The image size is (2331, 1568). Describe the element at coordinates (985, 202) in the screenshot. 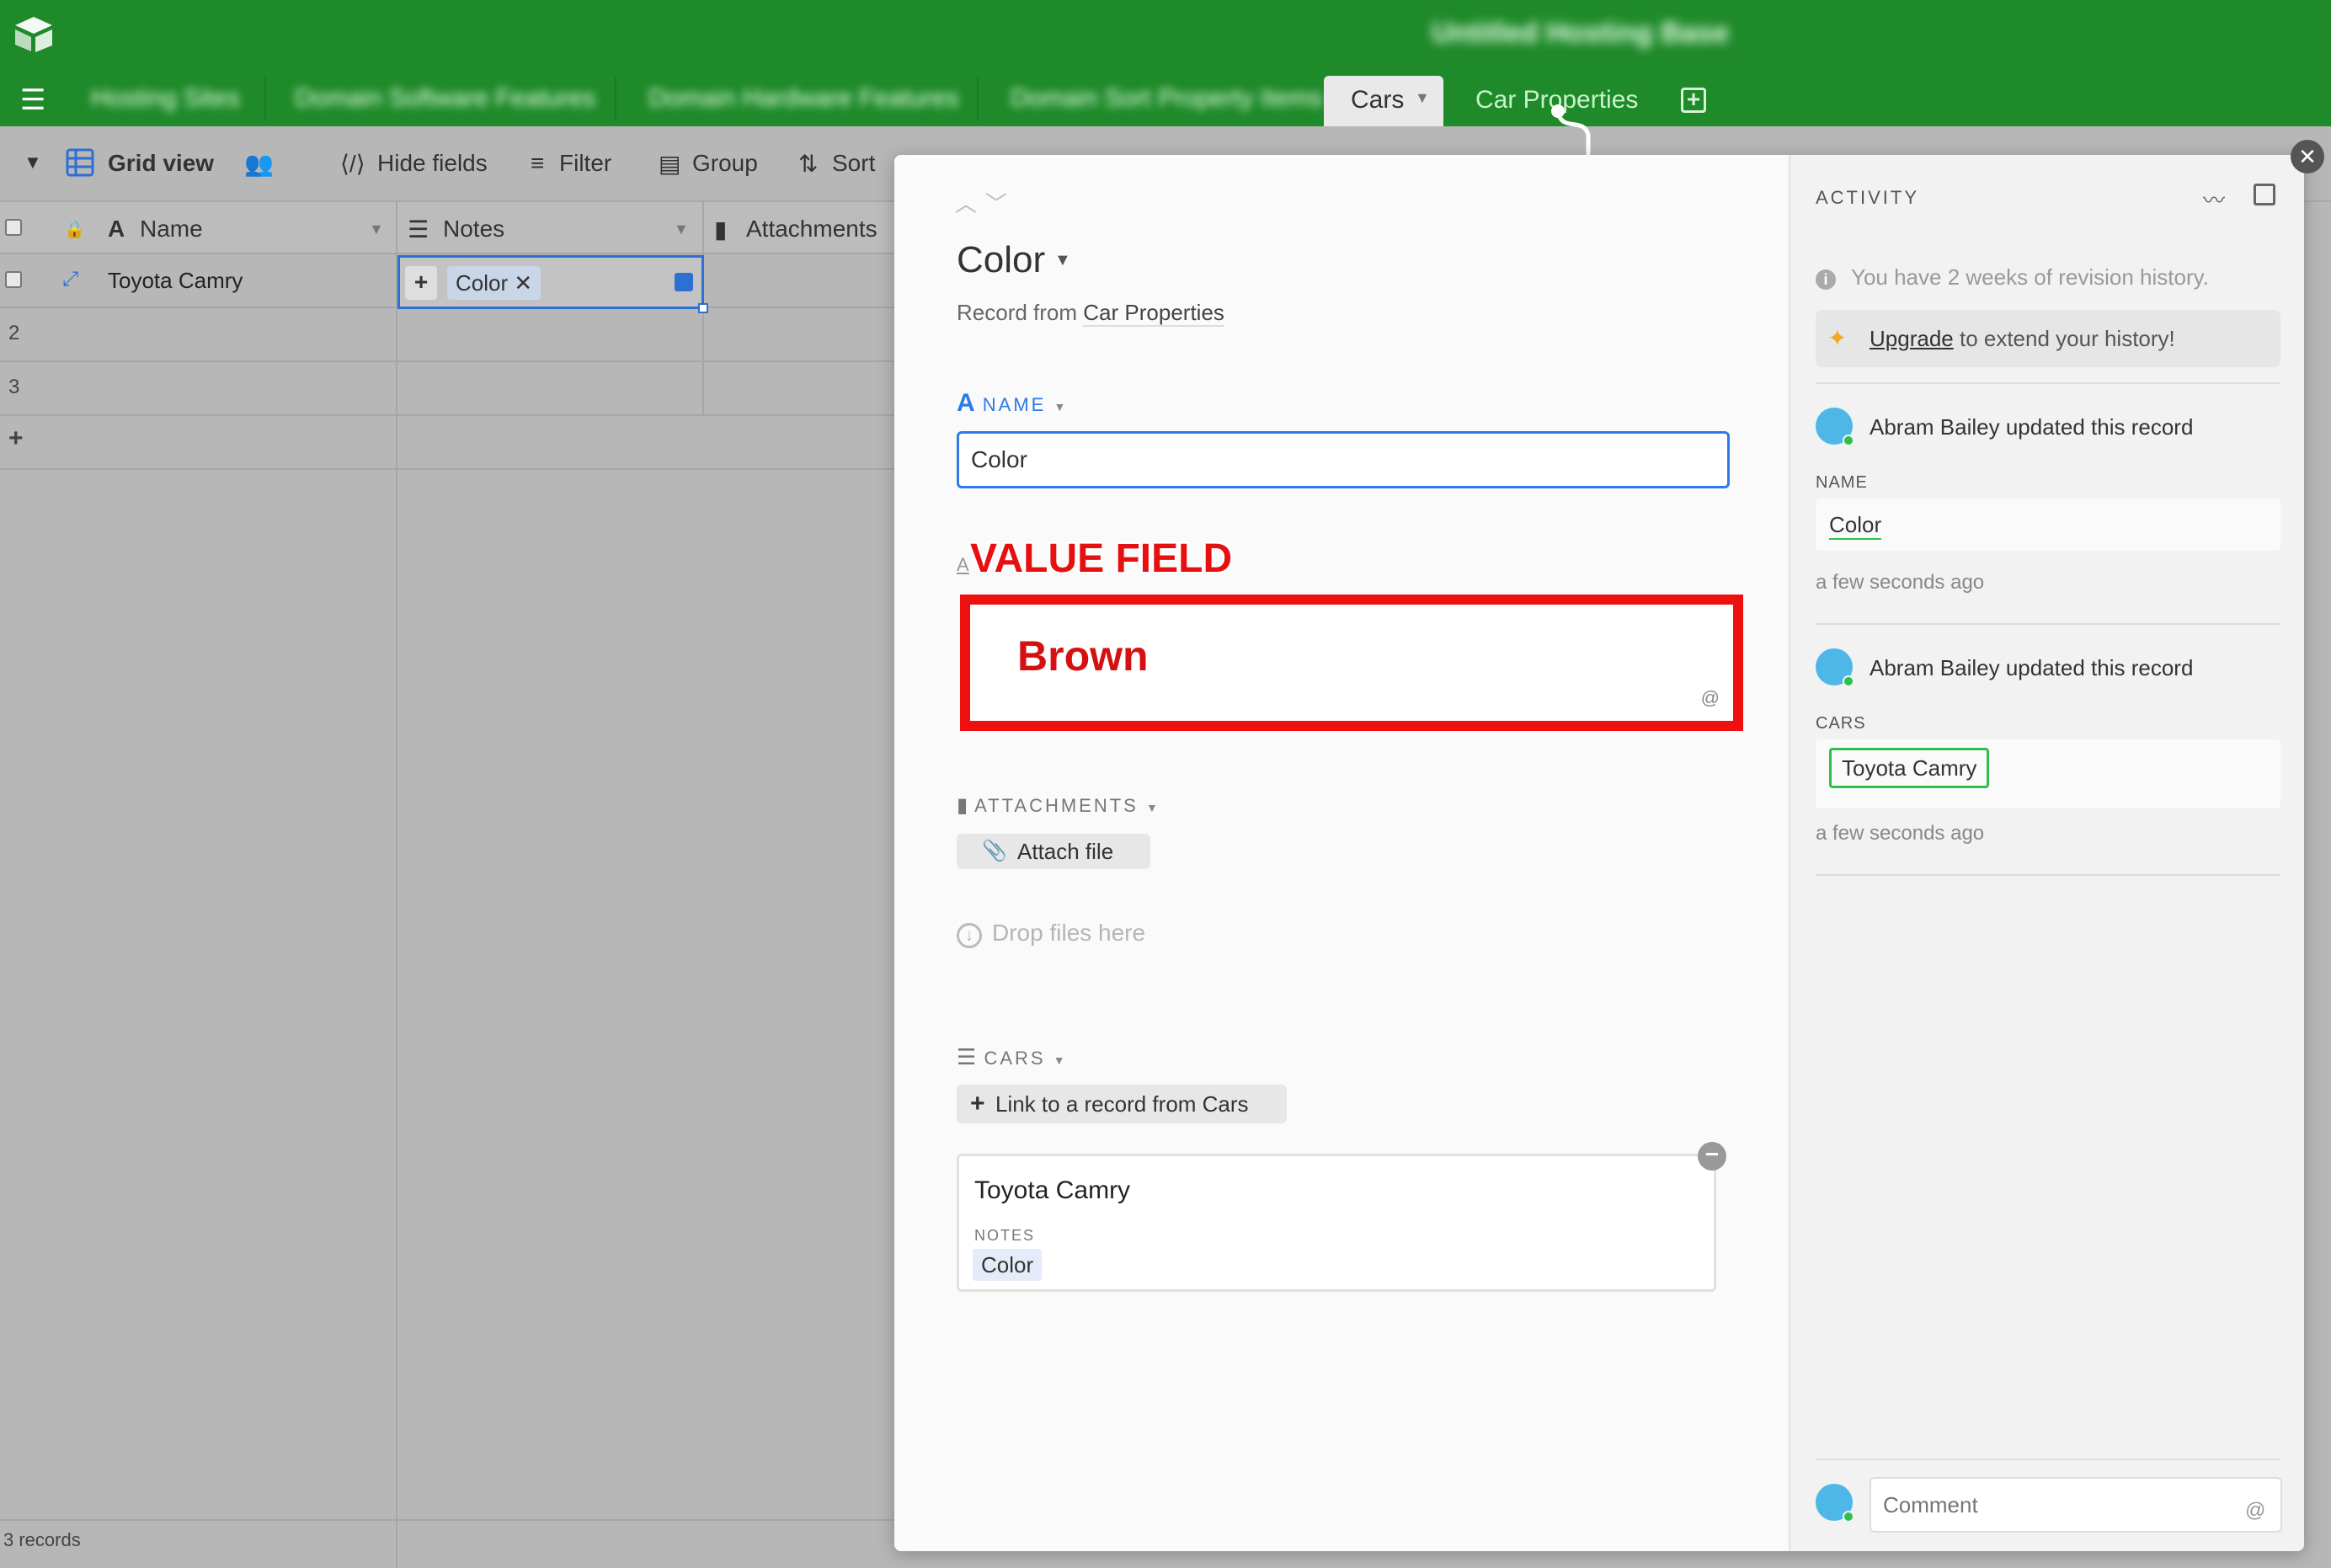

I see `record-nav-arrows: ︿﹀` at that location.